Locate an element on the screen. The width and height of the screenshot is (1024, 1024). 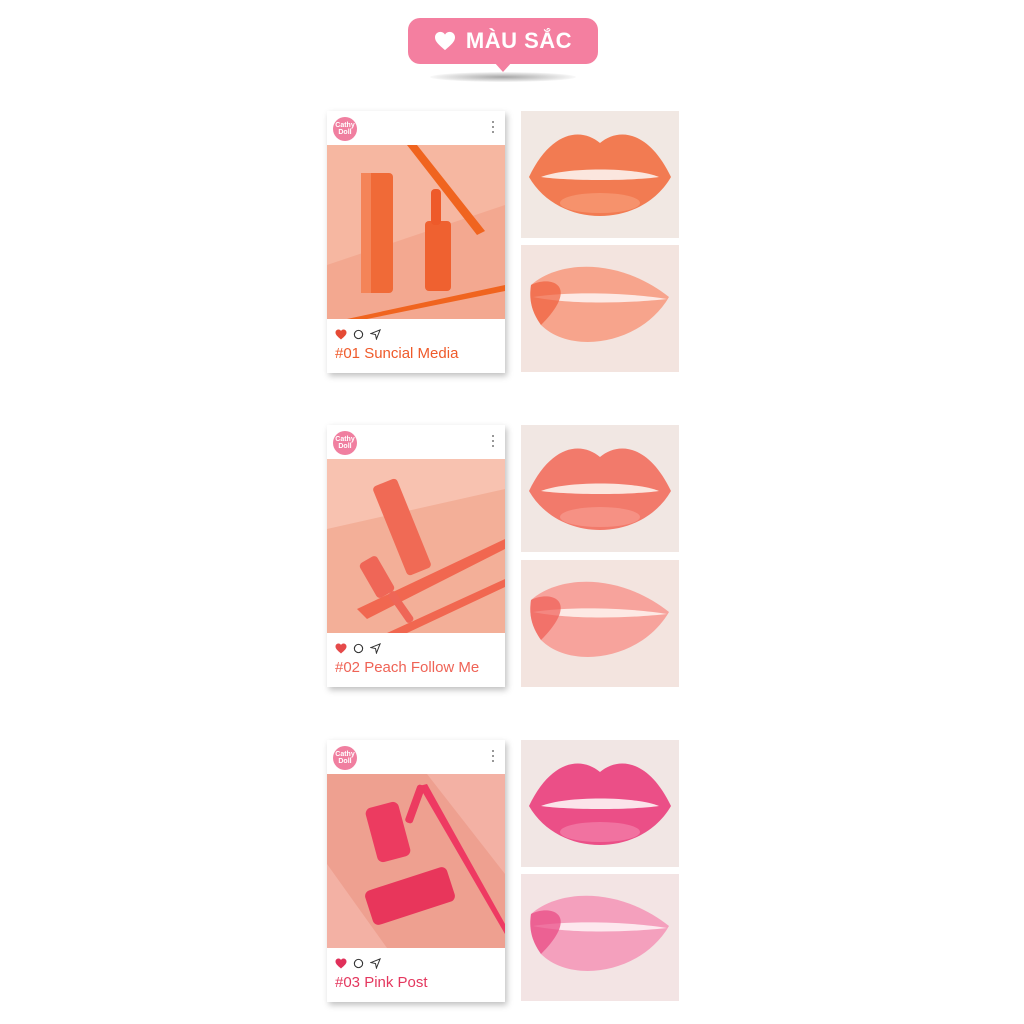
lip-swatch-01-front is located at coordinates (600, 174).